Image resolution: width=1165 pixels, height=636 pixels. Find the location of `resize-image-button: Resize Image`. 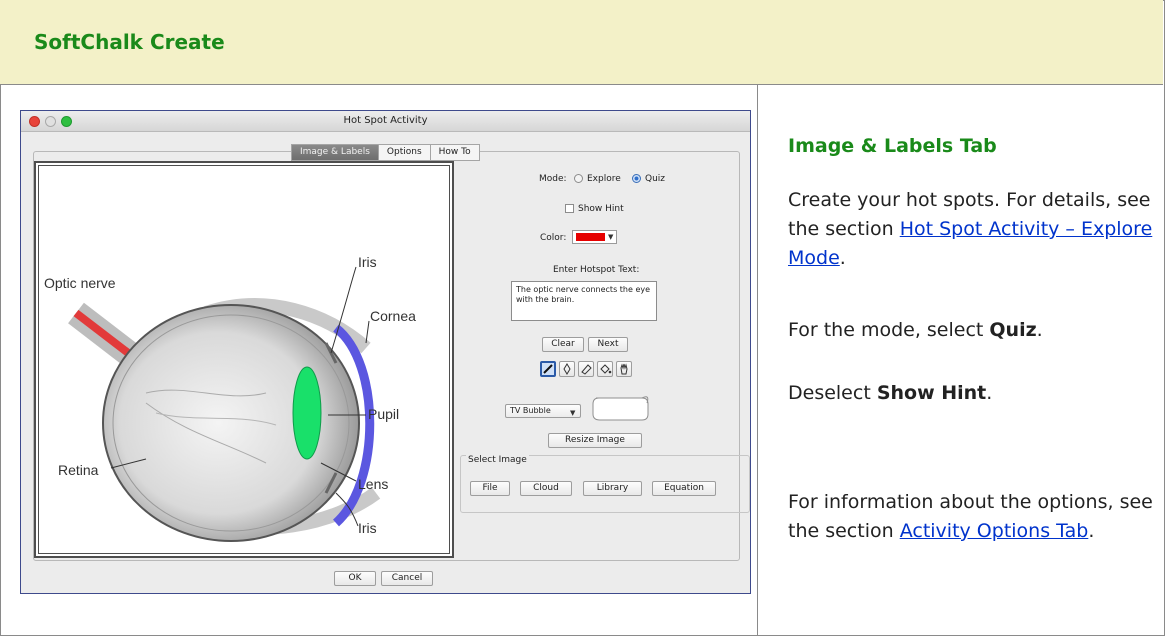

resize-image-button: Resize Image is located at coordinates (595, 440).